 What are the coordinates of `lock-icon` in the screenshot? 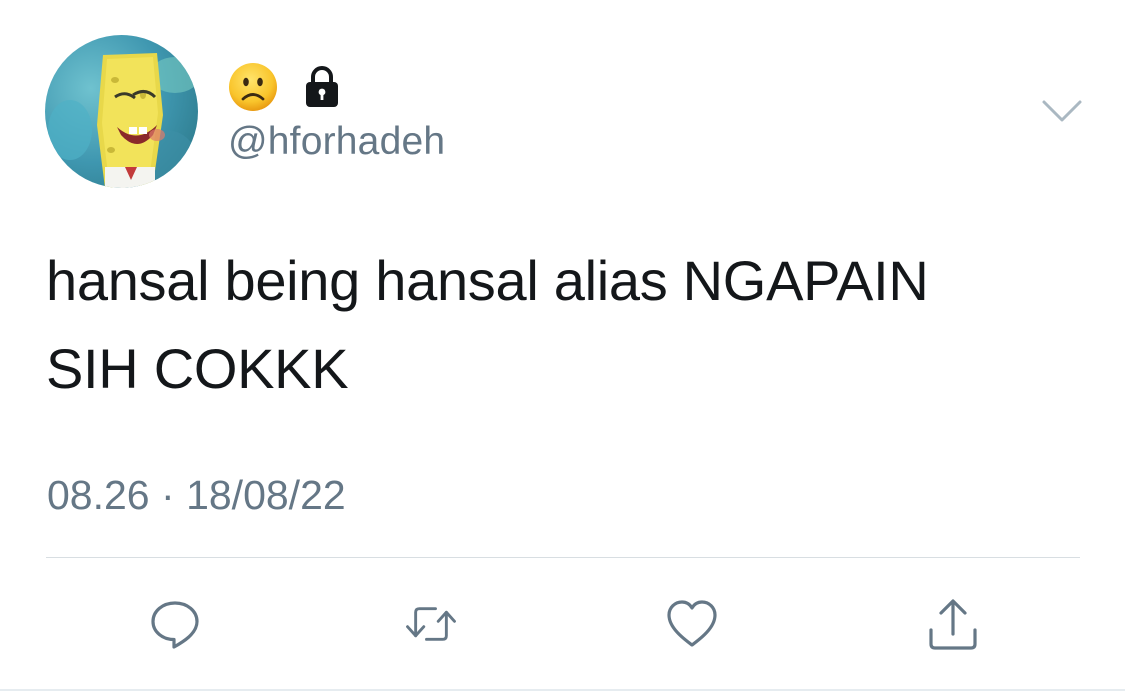 It's located at (322, 86).